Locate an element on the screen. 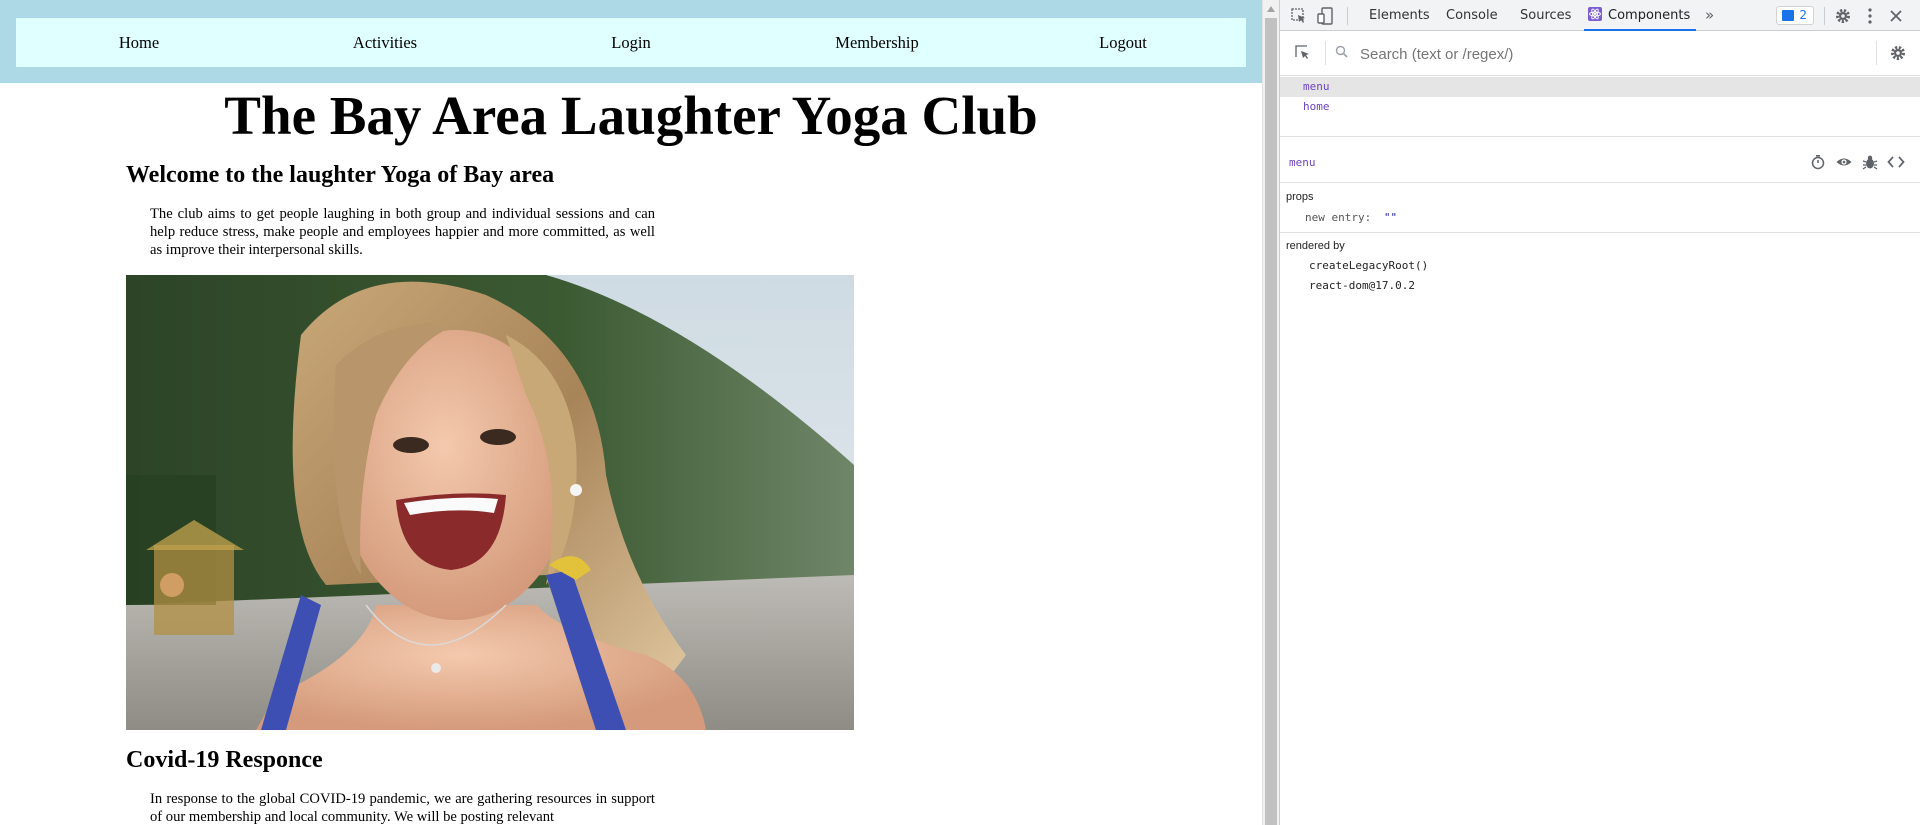  issues-count: 2 is located at coordinates (1803, 15).